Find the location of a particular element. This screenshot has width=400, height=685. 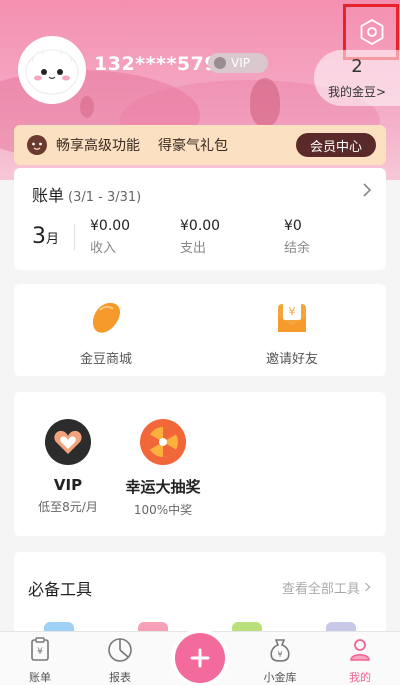

tools-title: 必备工具 is located at coordinates (60, 589).